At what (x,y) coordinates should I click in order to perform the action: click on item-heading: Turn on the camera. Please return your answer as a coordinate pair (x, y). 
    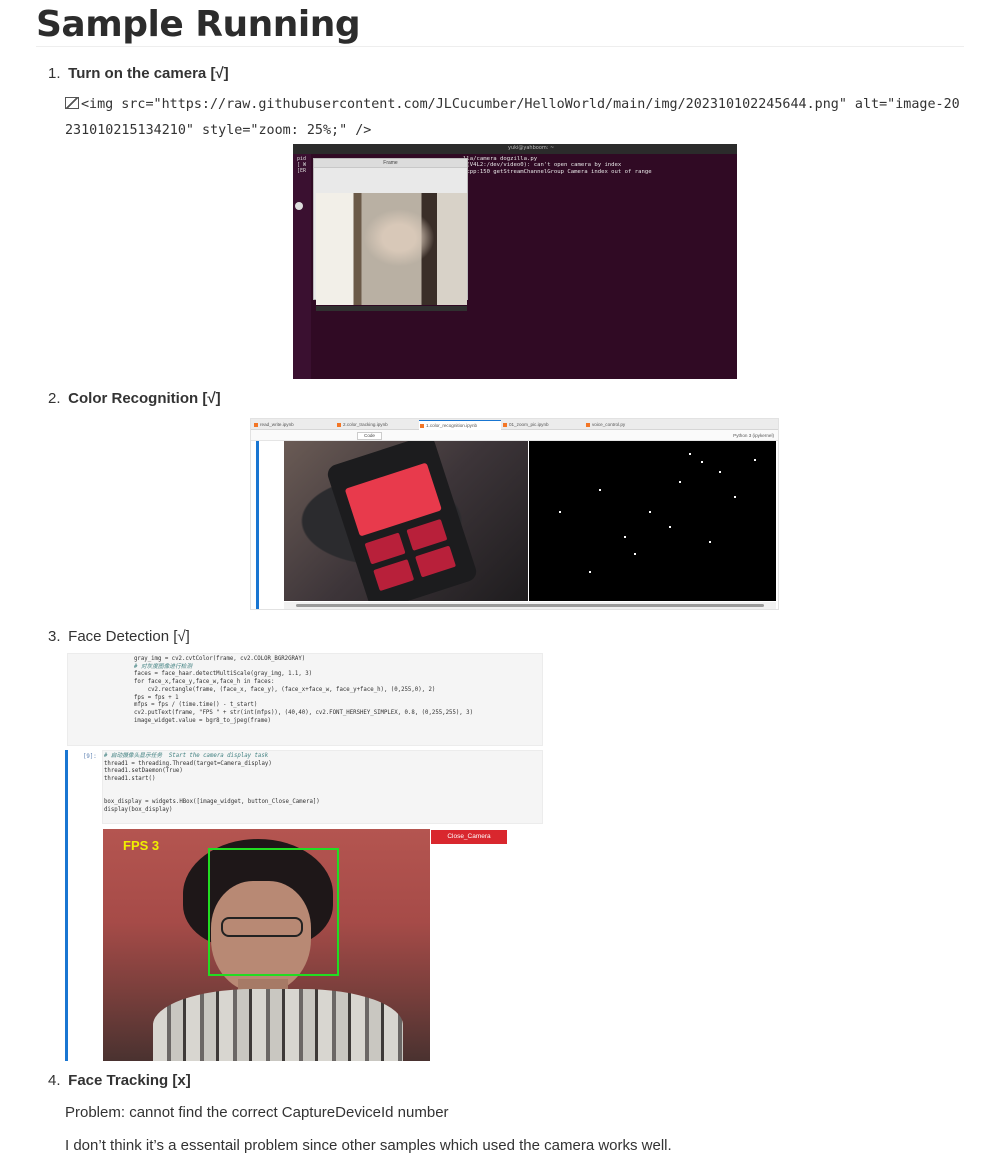
    Looking at the image, I should click on (137, 73).